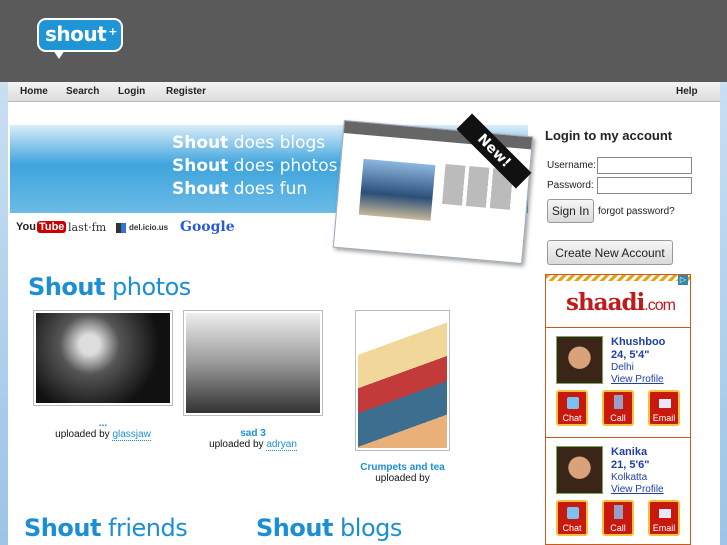  I want to click on login-panel: Login to my account, so click(630, 140).